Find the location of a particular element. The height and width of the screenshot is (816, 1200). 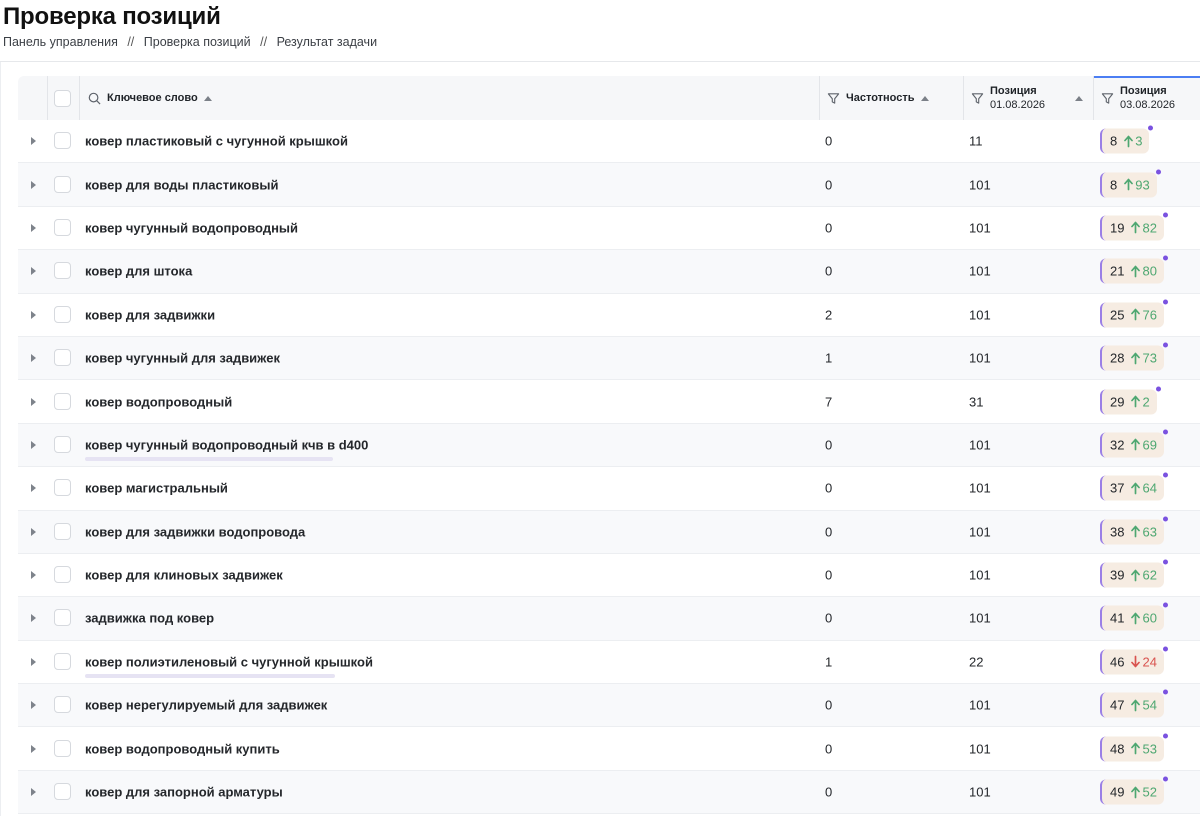

table-row: ковер для клиновых задвижек 0 101 39 62 is located at coordinates (609, 576).